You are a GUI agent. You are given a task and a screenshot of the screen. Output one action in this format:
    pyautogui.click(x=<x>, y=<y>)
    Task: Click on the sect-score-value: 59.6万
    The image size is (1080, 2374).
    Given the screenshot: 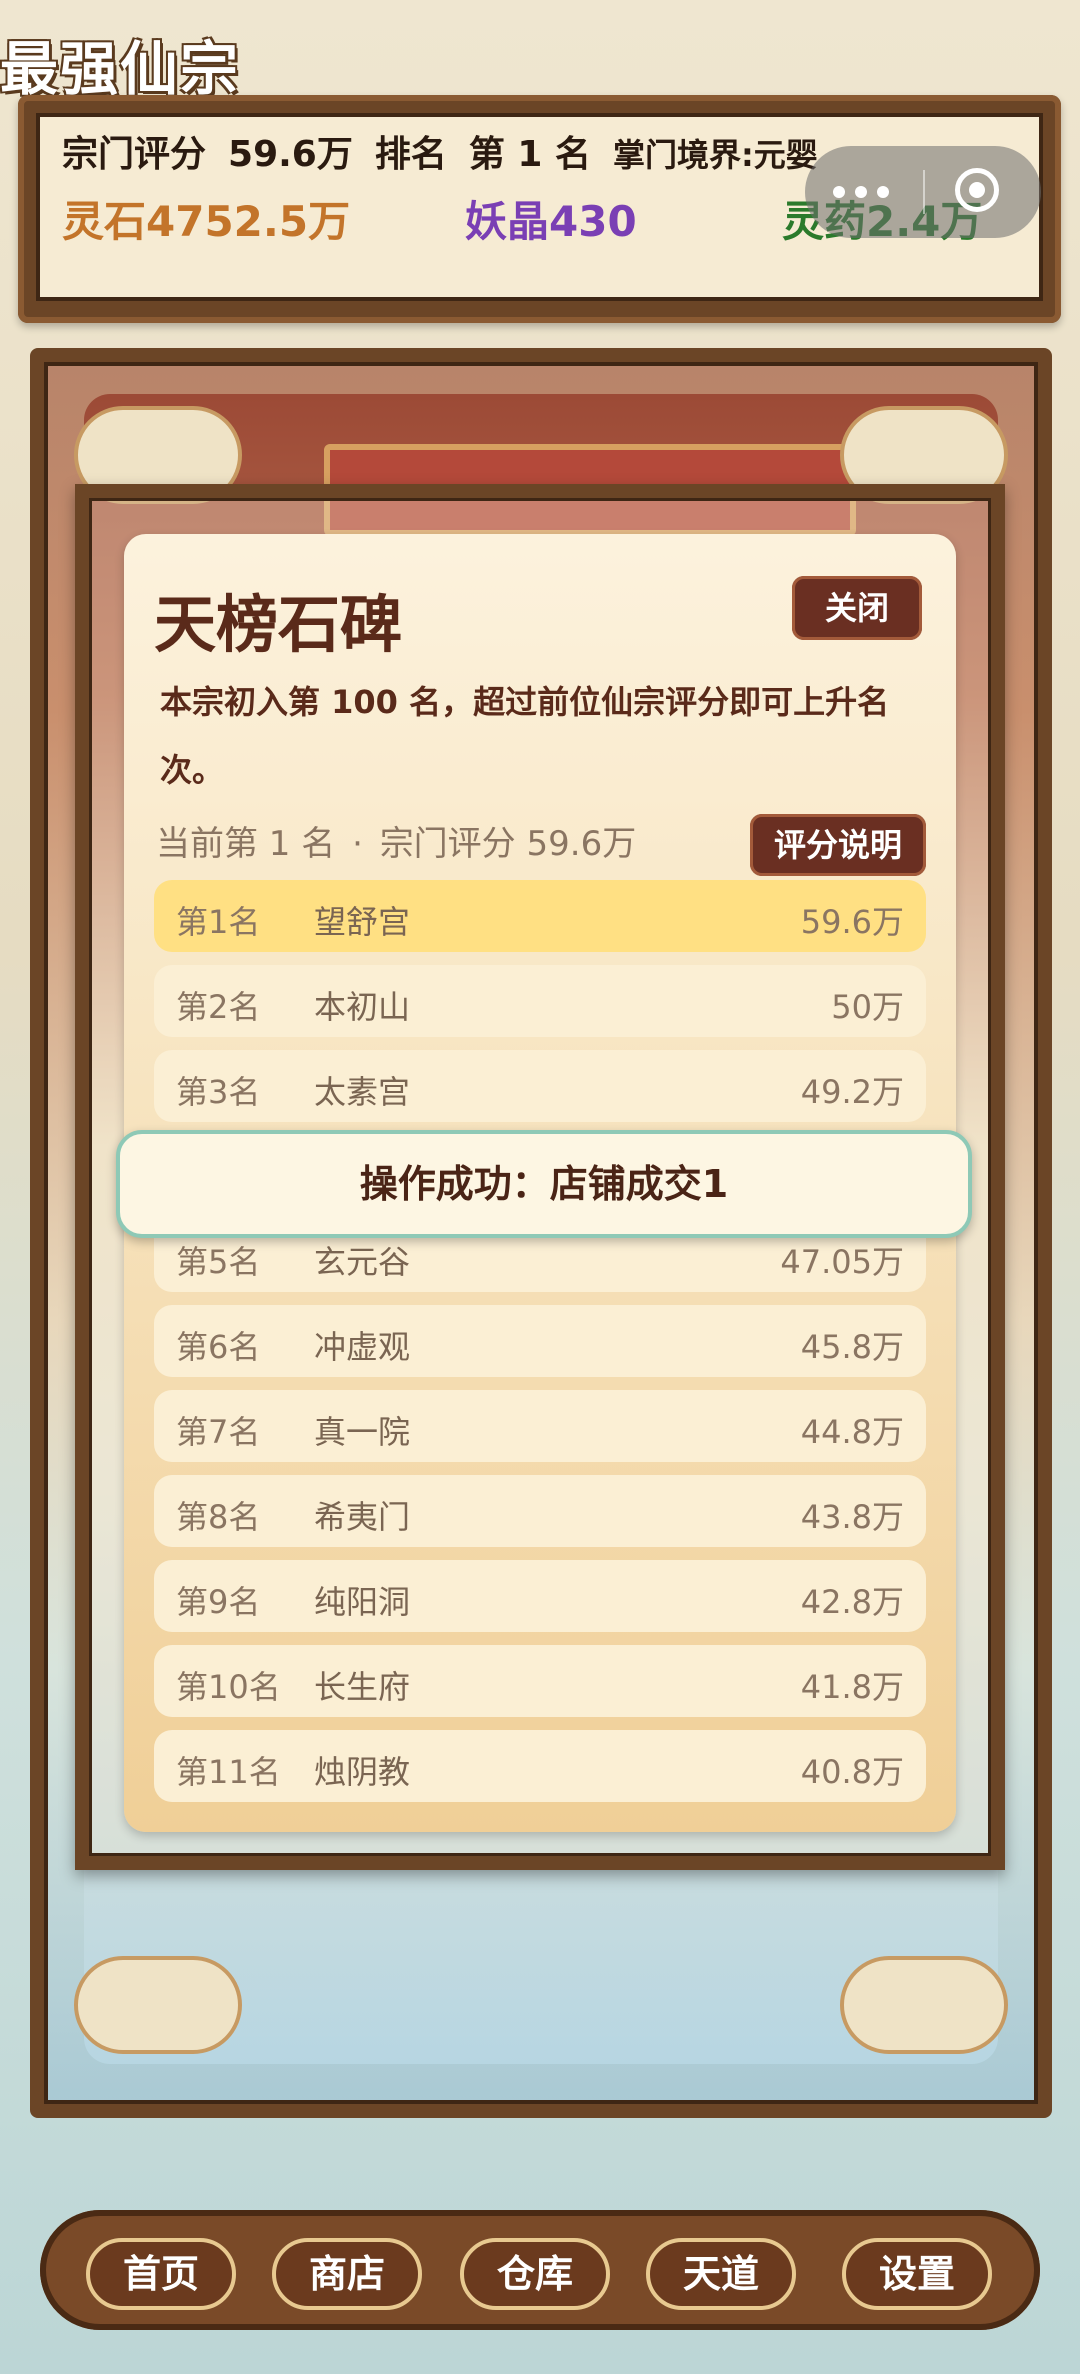 What is the action you would take?
    pyautogui.click(x=290, y=154)
    